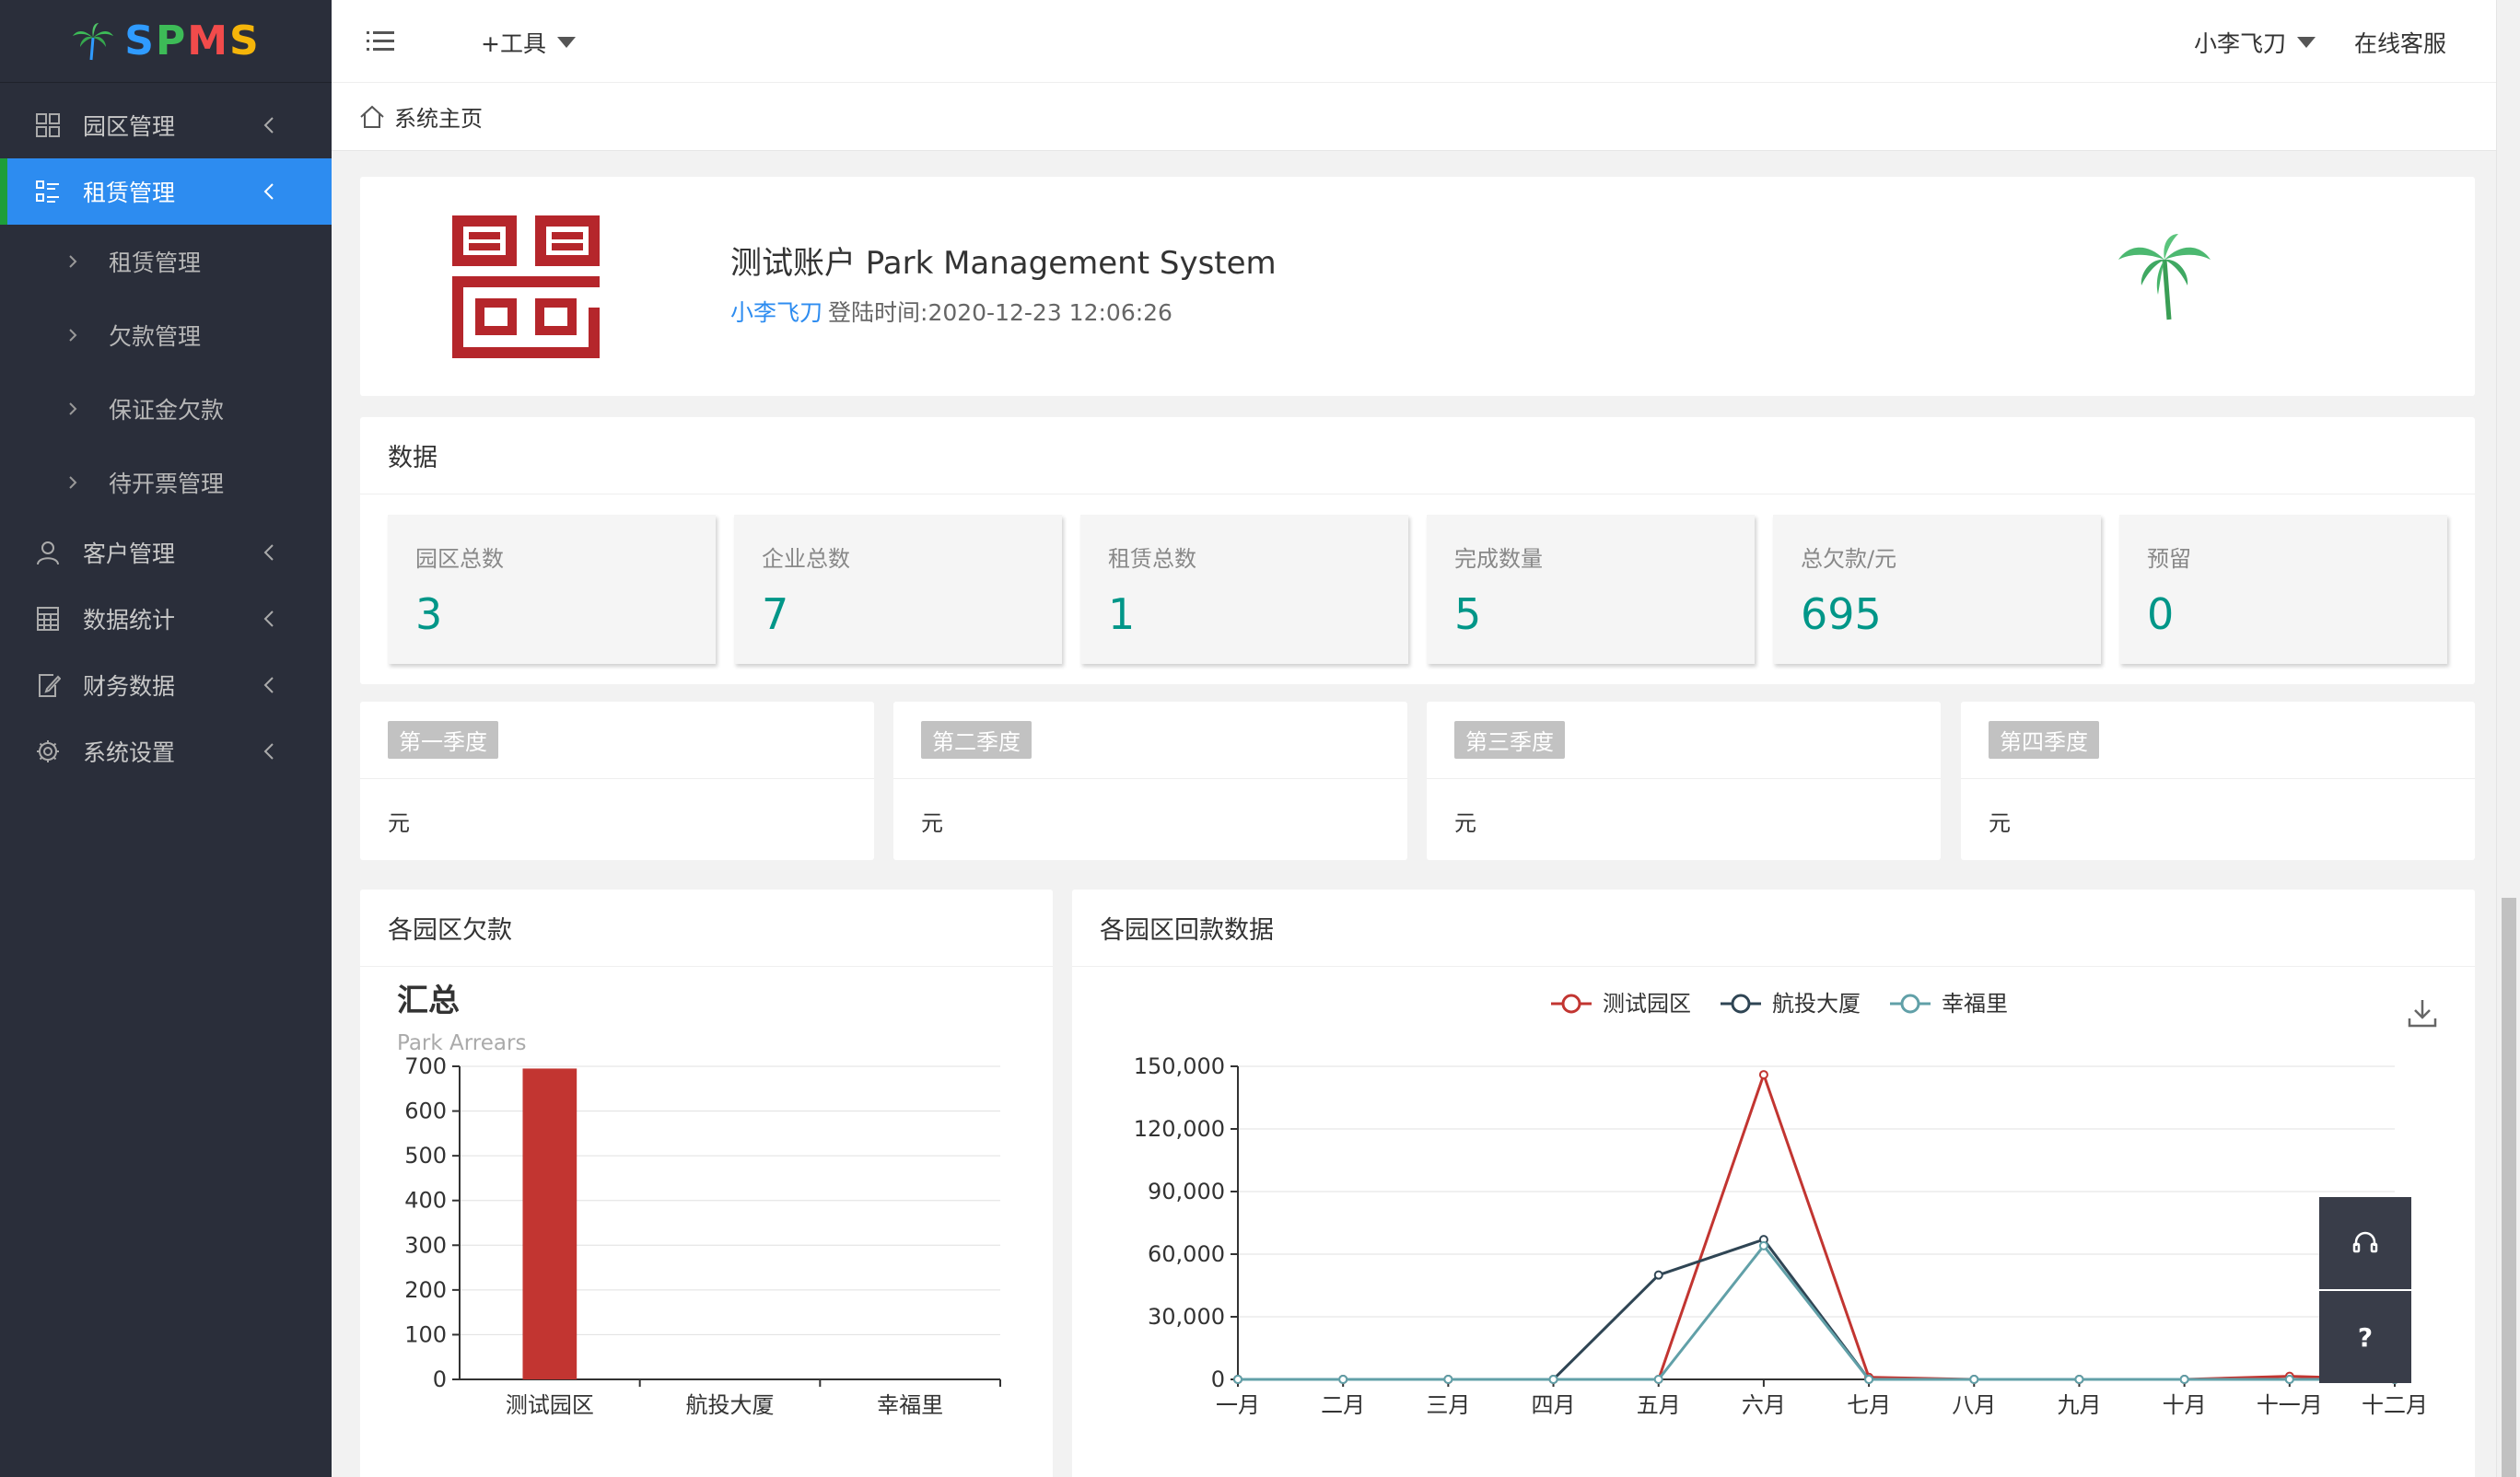 The width and height of the screenshot is (2520, 1477). Describe the element at coordinates (1816, 1004) in the screenshot. I see `legend-label: 航投大厦` at that location.